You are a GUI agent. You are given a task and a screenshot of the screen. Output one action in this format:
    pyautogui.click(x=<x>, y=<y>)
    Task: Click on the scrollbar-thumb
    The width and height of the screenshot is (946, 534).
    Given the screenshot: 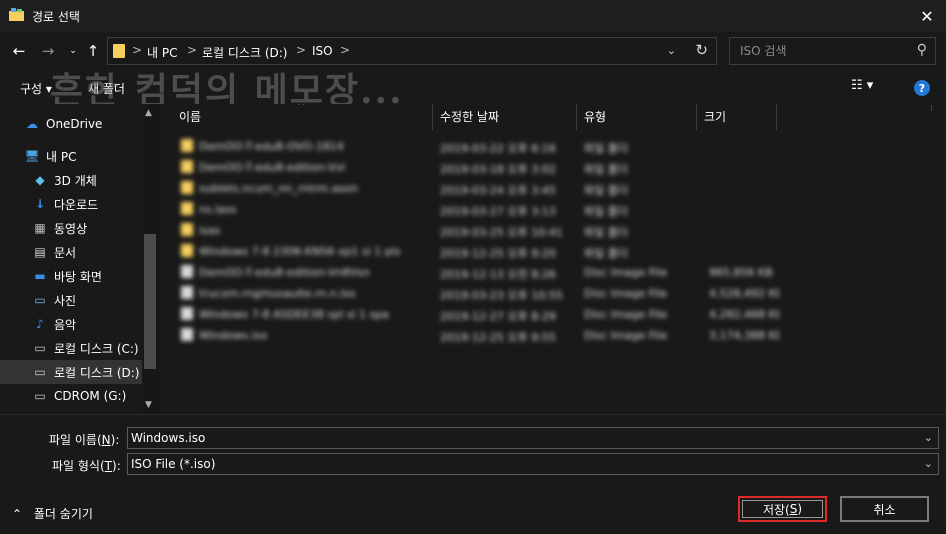 What is the action you would take?
    pyautogui.click(x=150, y=301)
    